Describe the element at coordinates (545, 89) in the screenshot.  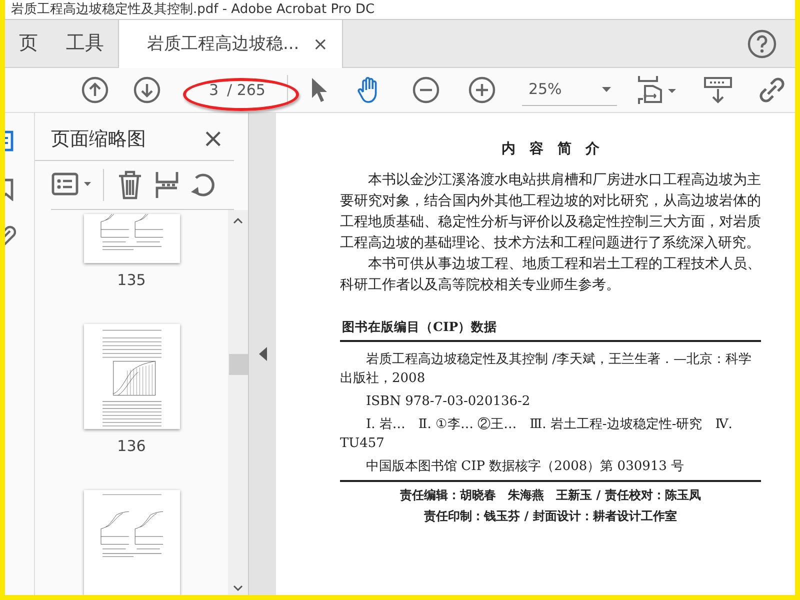
I see `zoom-value: 25%` at that location.